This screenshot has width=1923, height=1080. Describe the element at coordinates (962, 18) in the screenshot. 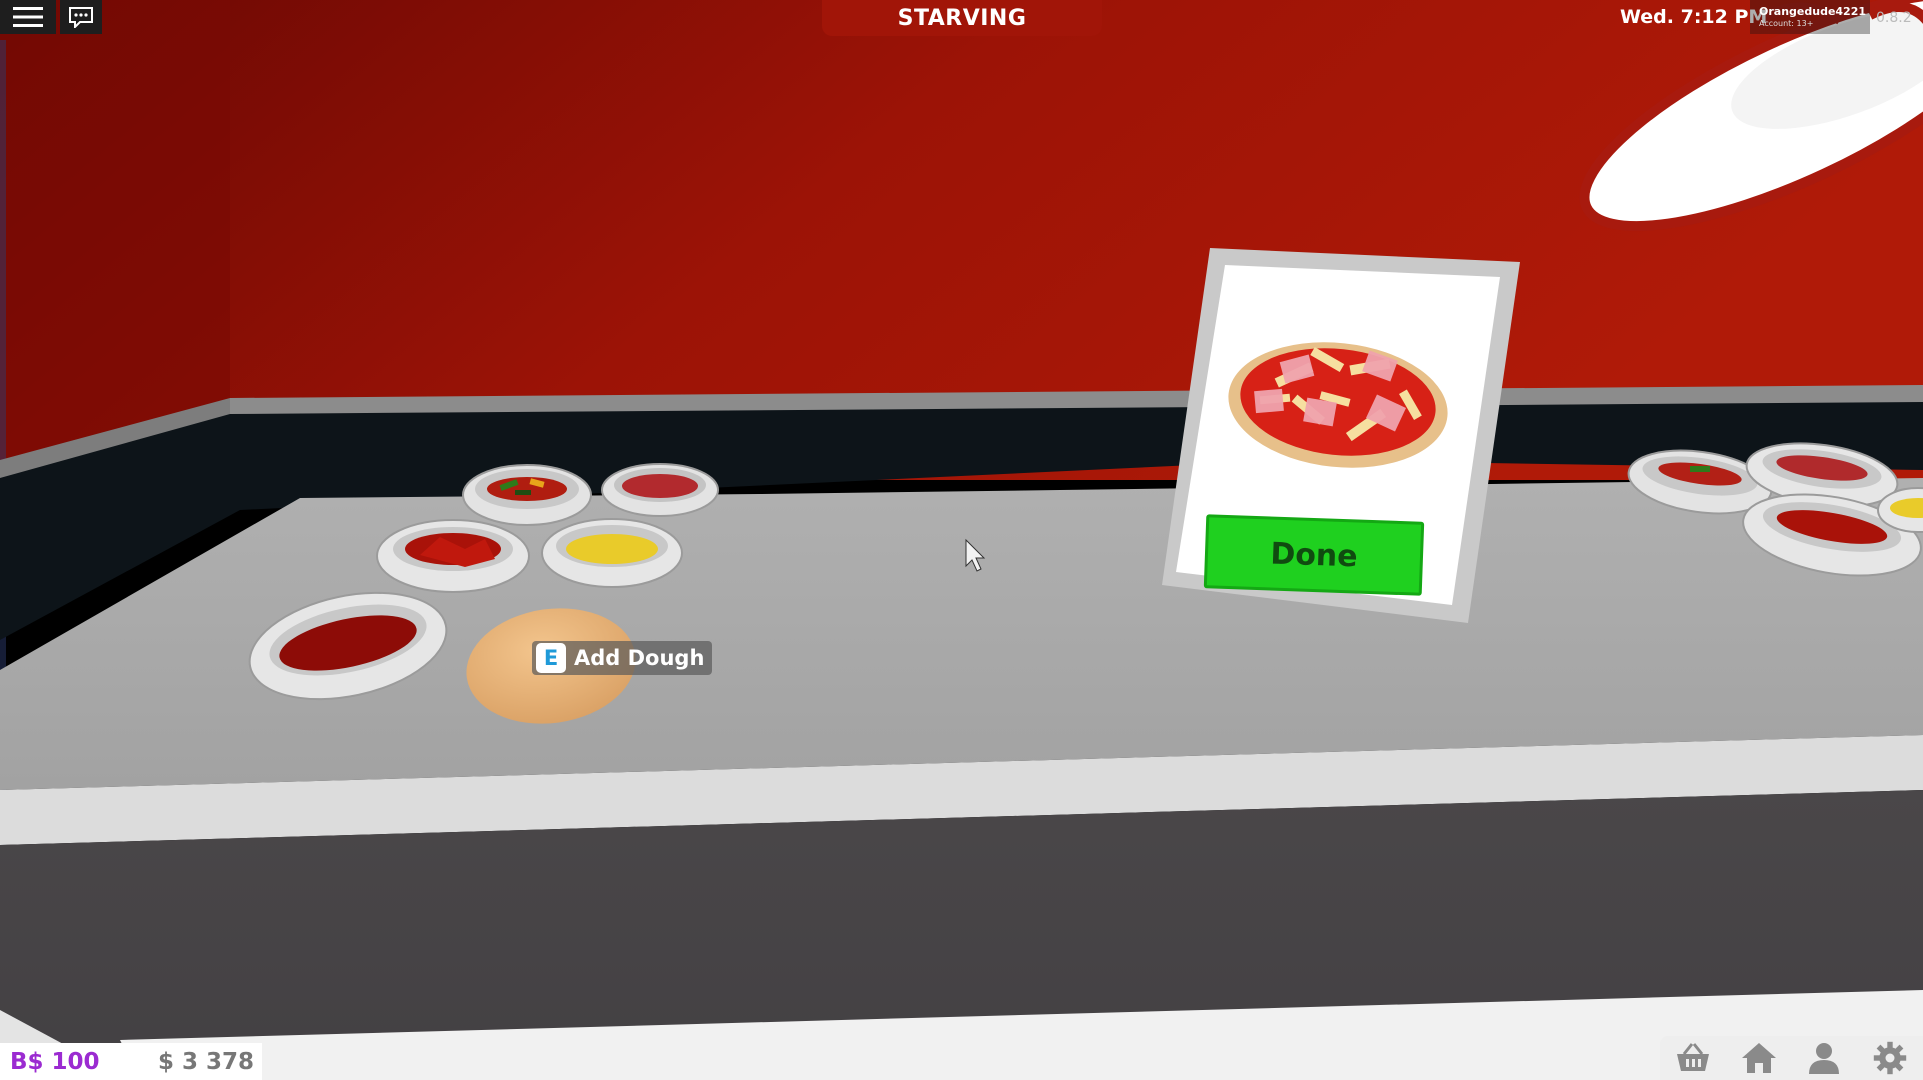

I see `hunger-status-badge: STARVING` at that location.